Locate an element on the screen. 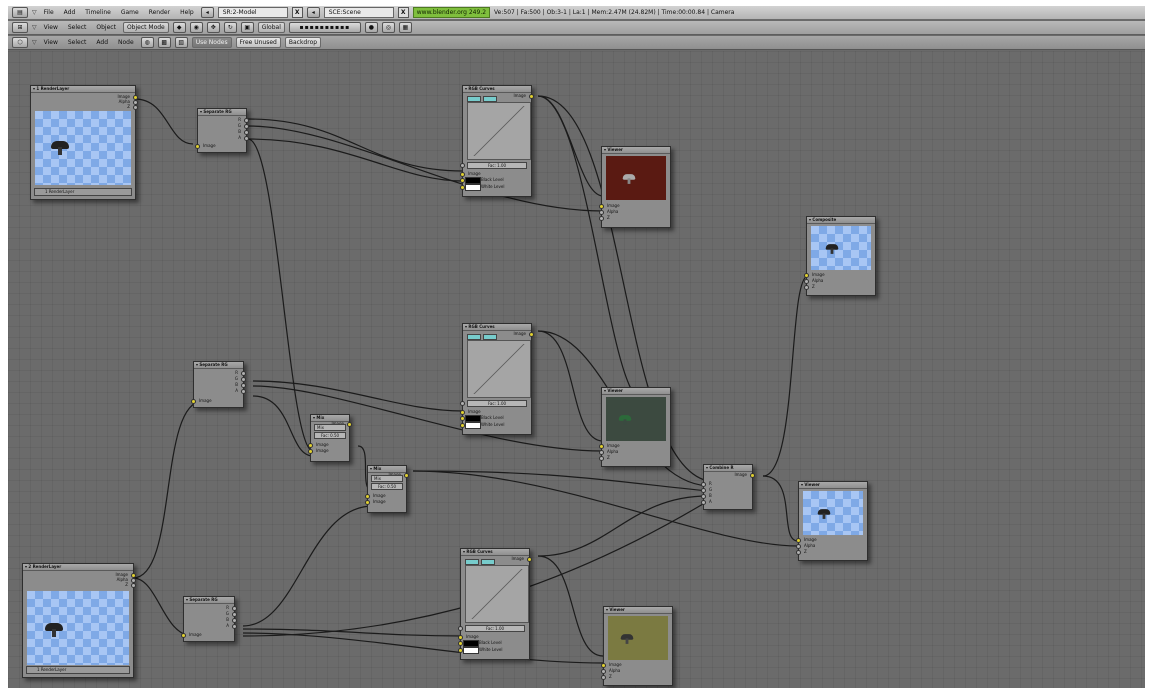 This screenshot has width=1154, height=691. window-type-icon: ▤ is located at coordinates (20, 12).